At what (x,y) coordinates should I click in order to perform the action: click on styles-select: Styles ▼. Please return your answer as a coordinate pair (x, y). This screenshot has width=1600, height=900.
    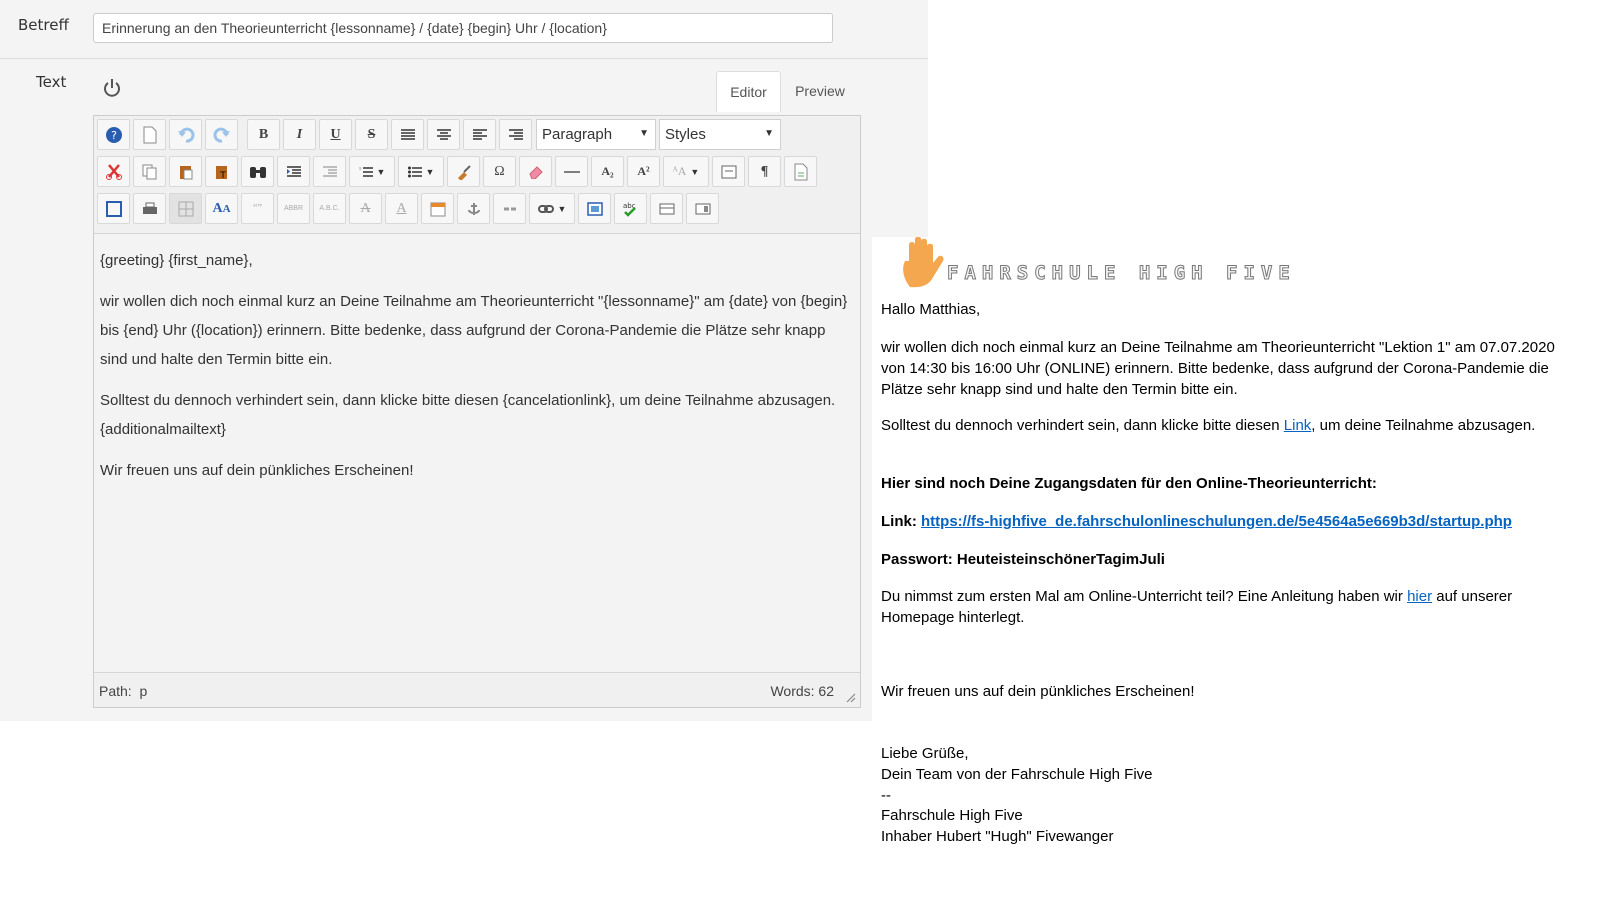
    Looking at the image, I should click on (720, 134).